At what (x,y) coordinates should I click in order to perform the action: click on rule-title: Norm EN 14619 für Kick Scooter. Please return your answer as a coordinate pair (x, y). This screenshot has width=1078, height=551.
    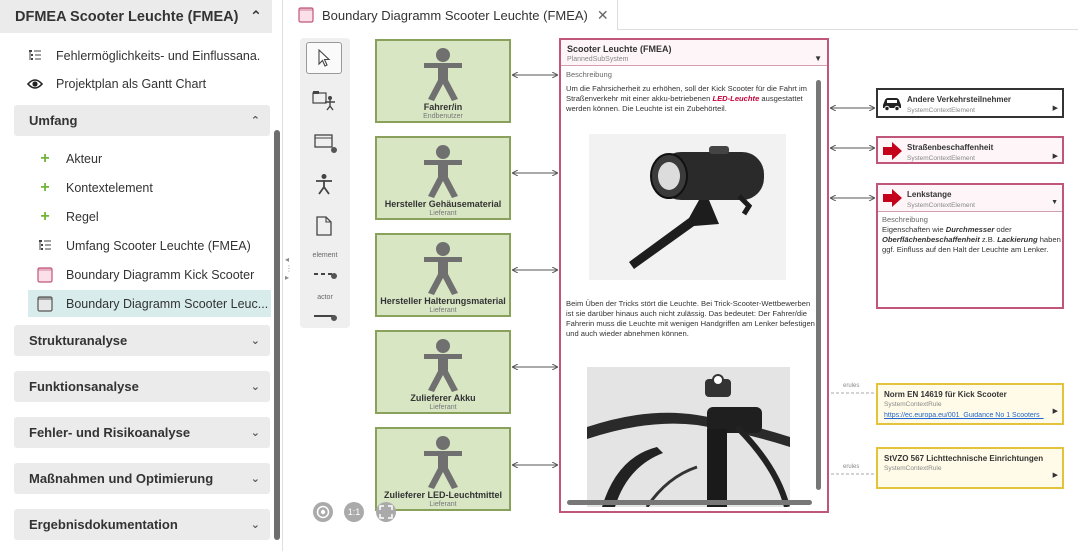
    Looking at the image, I should click on (945, 394).